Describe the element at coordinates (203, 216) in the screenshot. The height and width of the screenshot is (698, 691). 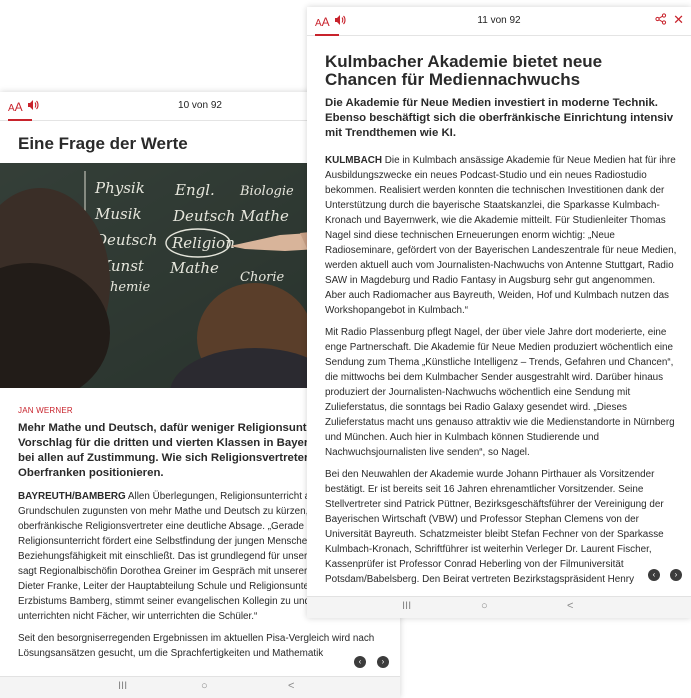
I see `chalk-word: Deutsch` at that location.